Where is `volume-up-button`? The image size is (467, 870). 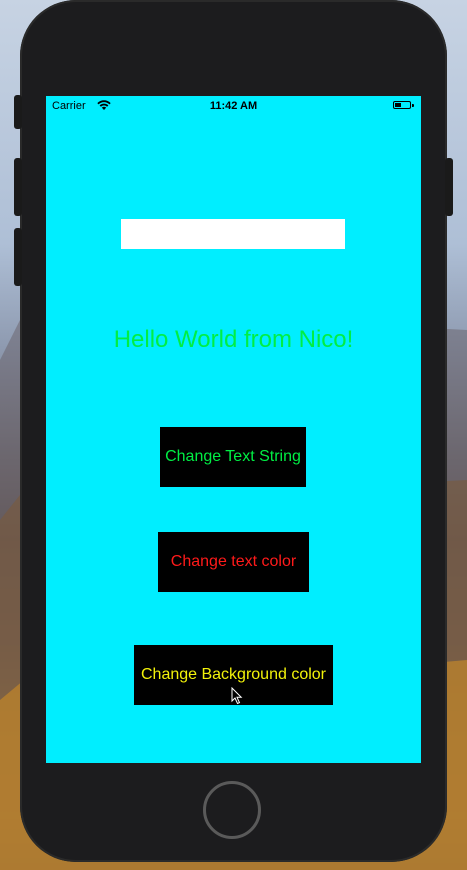
volume-up-button is located at coordinates (18, 187).